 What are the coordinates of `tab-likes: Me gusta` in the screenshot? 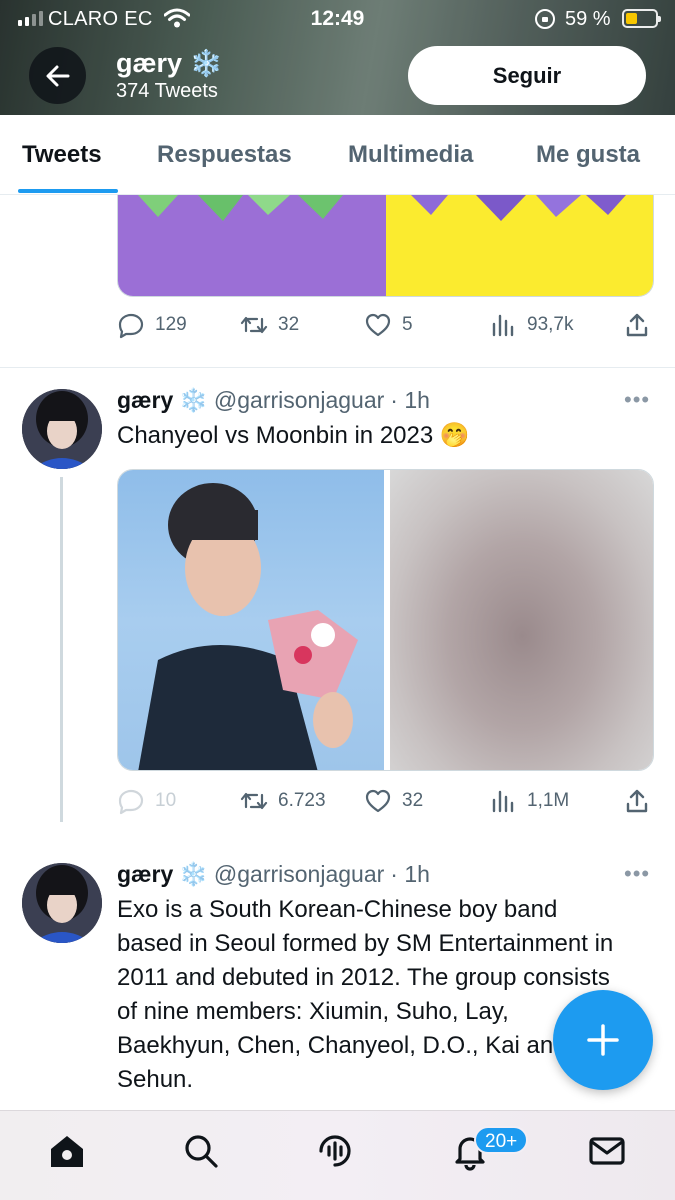 It's located at (588, 155).